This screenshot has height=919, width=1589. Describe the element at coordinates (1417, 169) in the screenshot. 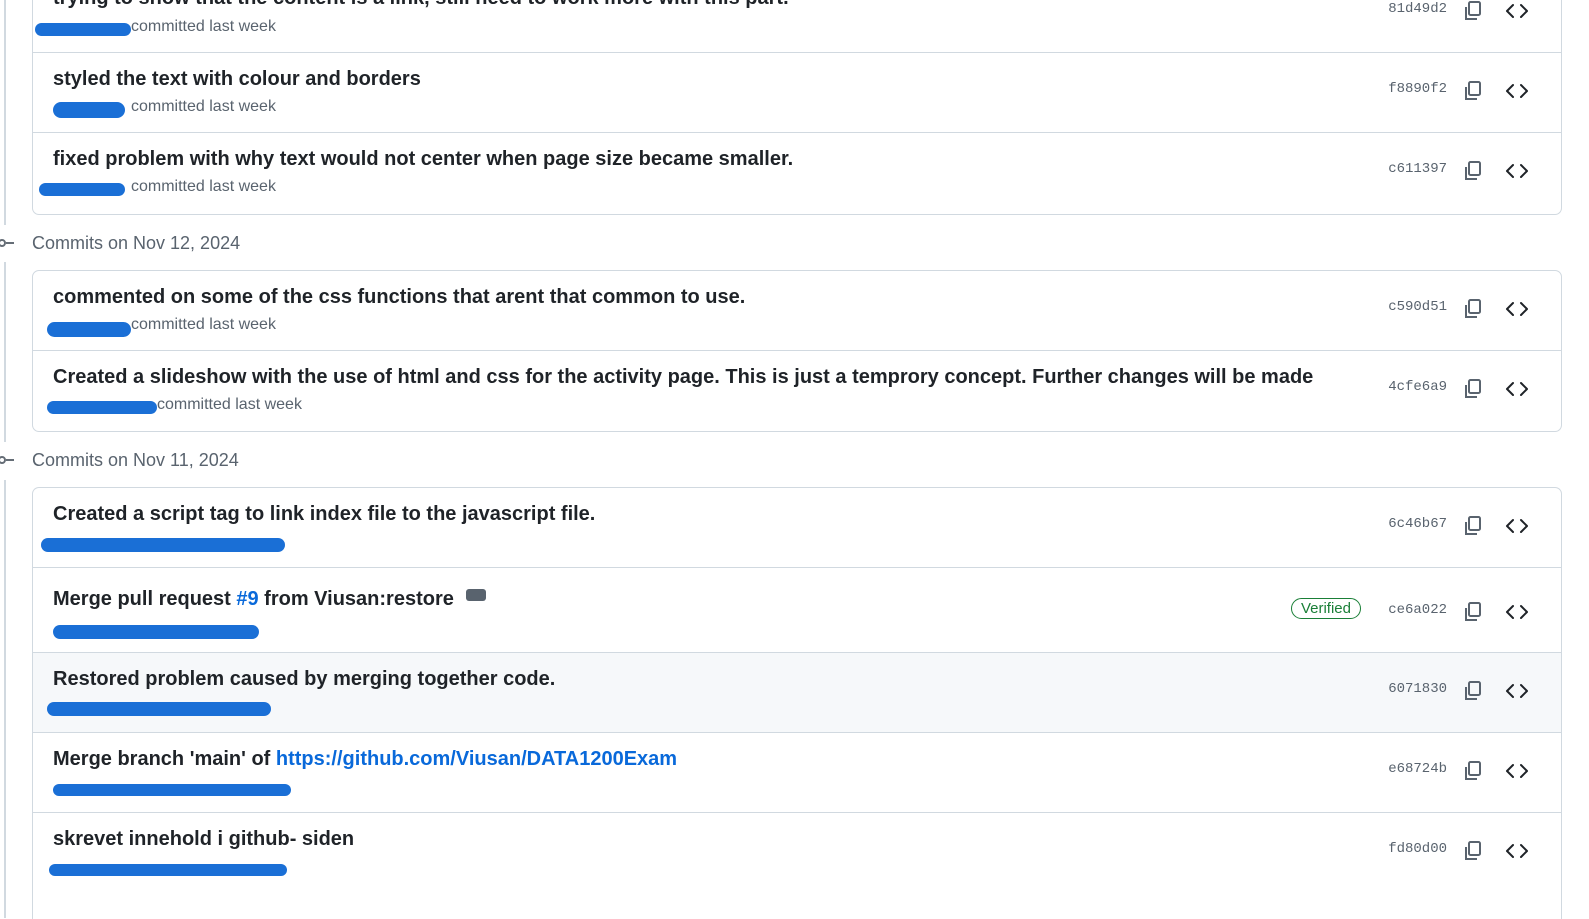

I see `commit-sha: c611397` at that location.